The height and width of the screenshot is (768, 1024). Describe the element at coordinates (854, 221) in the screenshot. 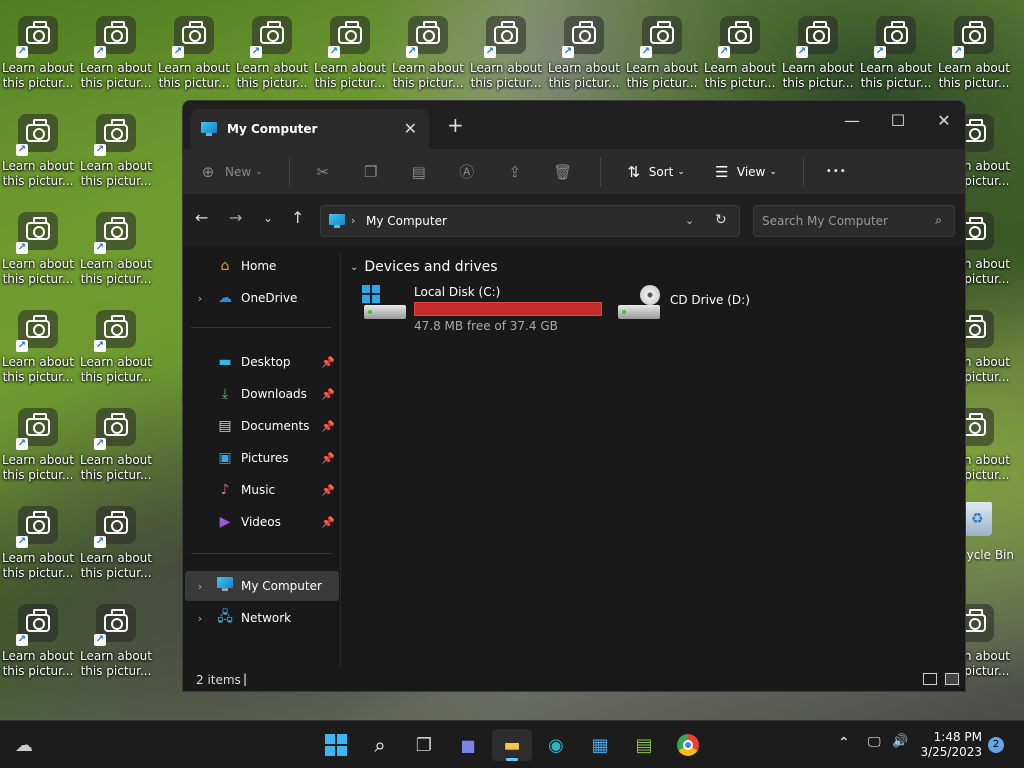

I see `search-input: Search My Computer ⌕` at that location.